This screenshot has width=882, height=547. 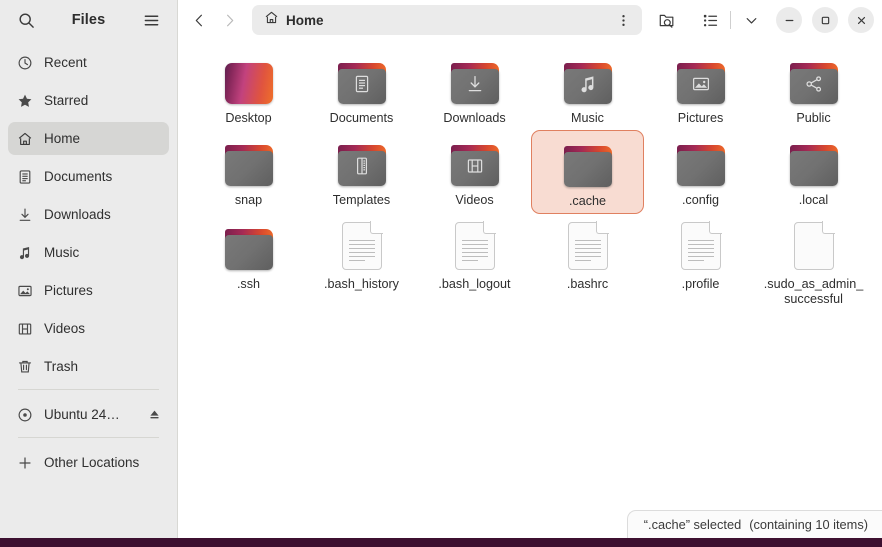 I want to click on desktop-background-strip, so click(x=441, y=542).